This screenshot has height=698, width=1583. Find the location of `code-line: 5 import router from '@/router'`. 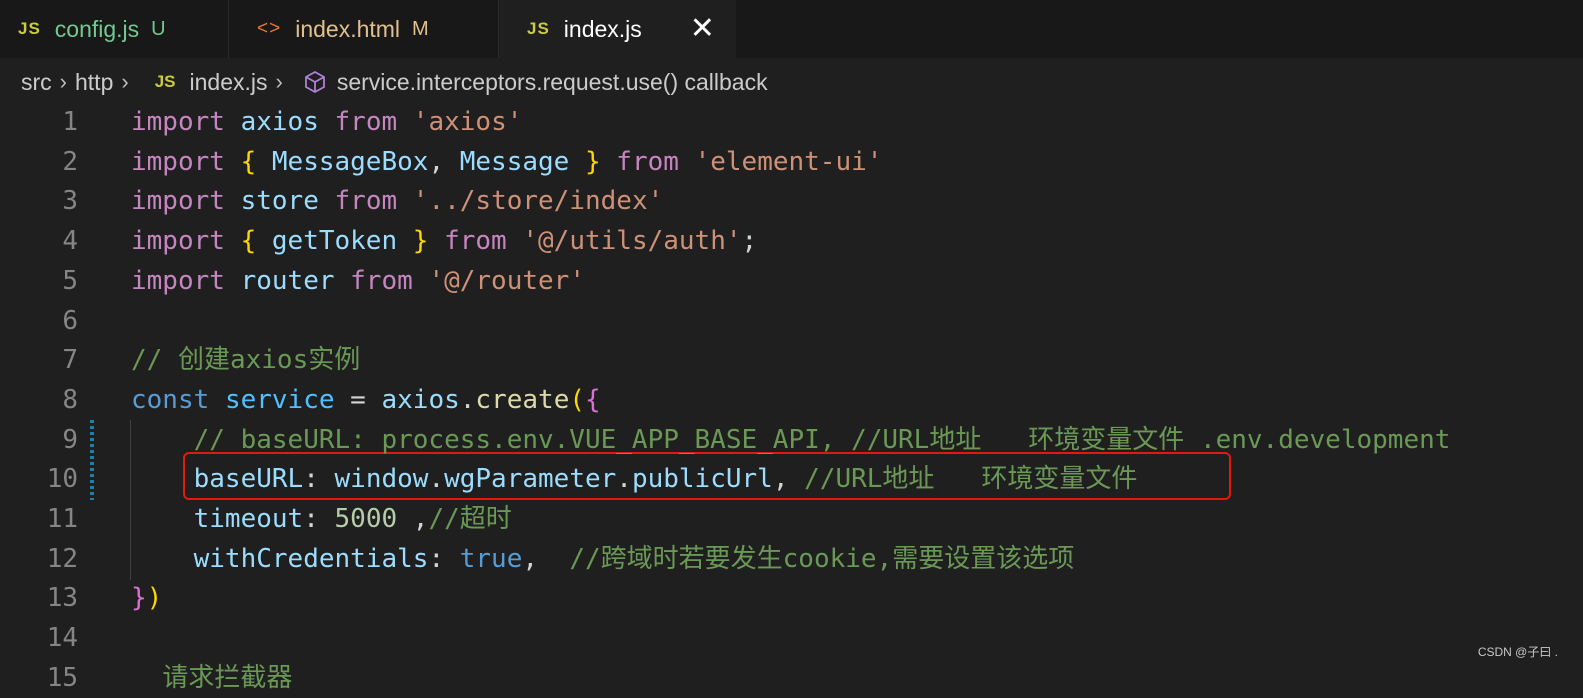

code-line: 5 import router from '@/router' is located at coordinates (791, 281).